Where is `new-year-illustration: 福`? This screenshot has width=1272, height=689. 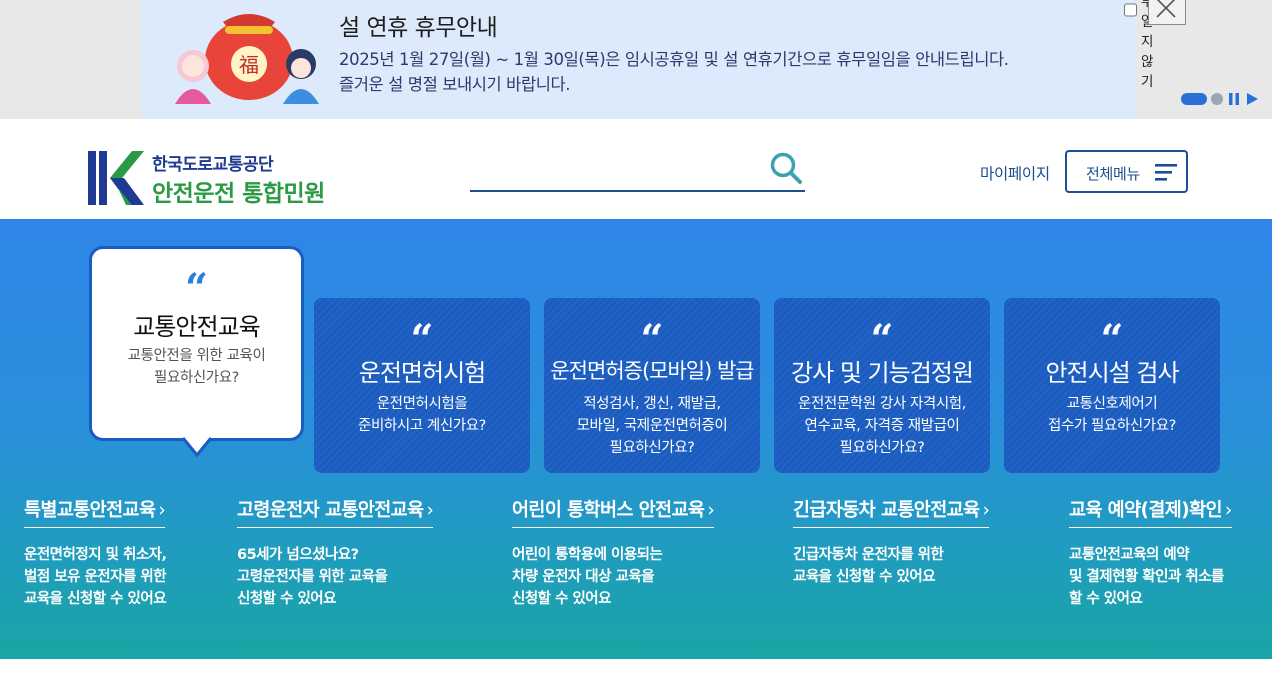
new-year-illustration: 福 is located at coordinates (247, 59).